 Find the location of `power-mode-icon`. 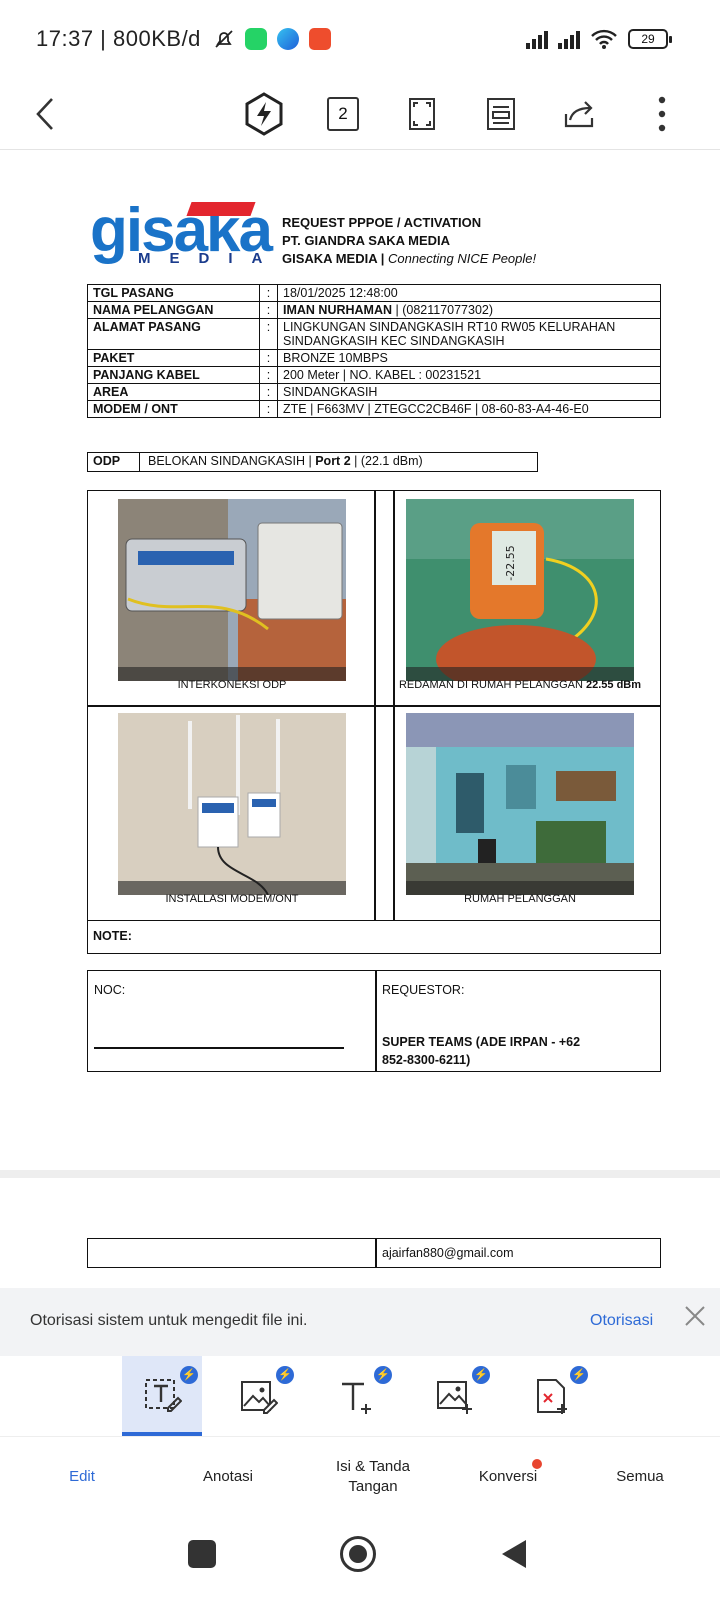

power-mode-icon is located at coordinates (264, 114).